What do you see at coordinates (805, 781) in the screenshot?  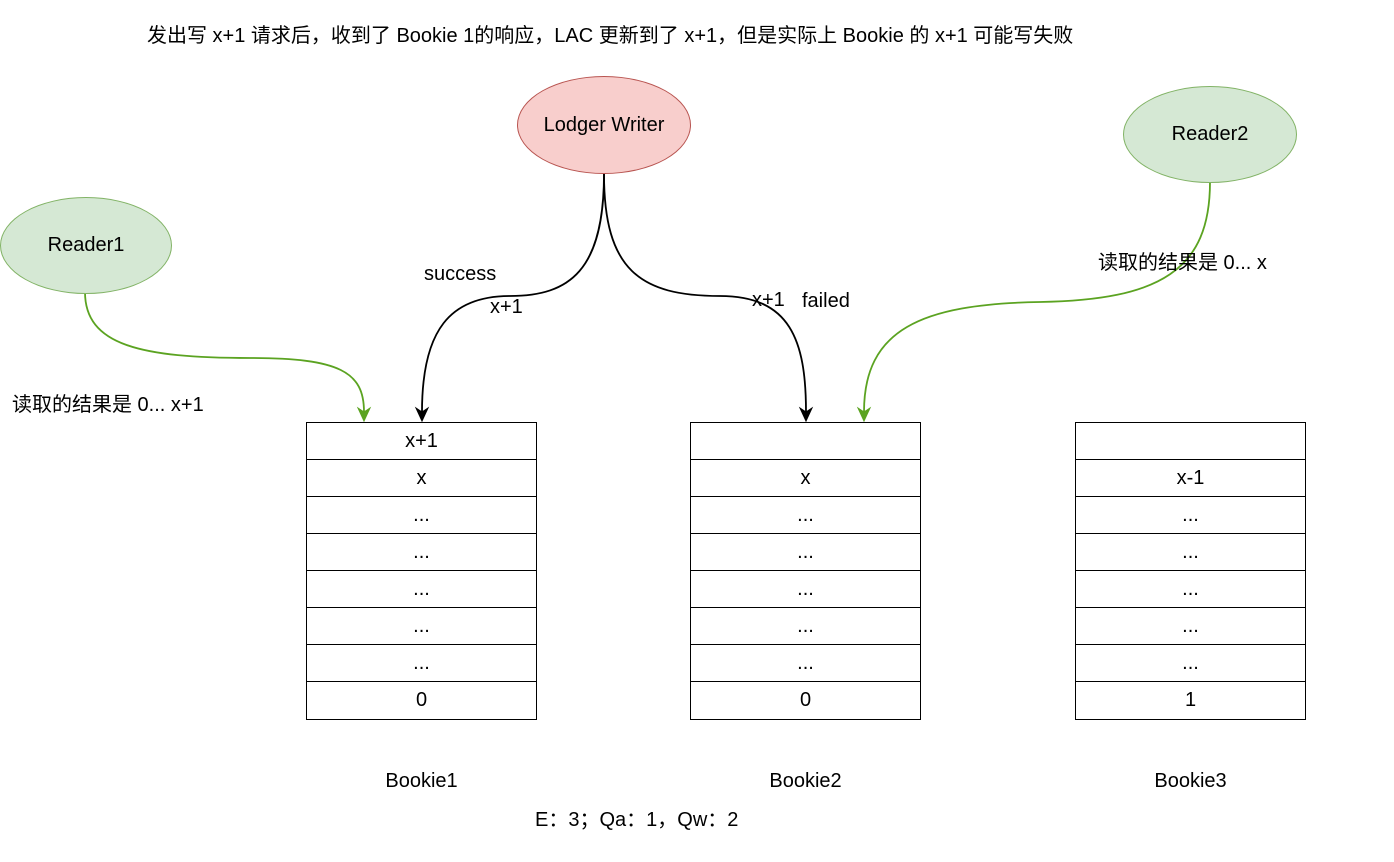 I see `bookie2-label: Bookie2` at bounding box center [805, 781].